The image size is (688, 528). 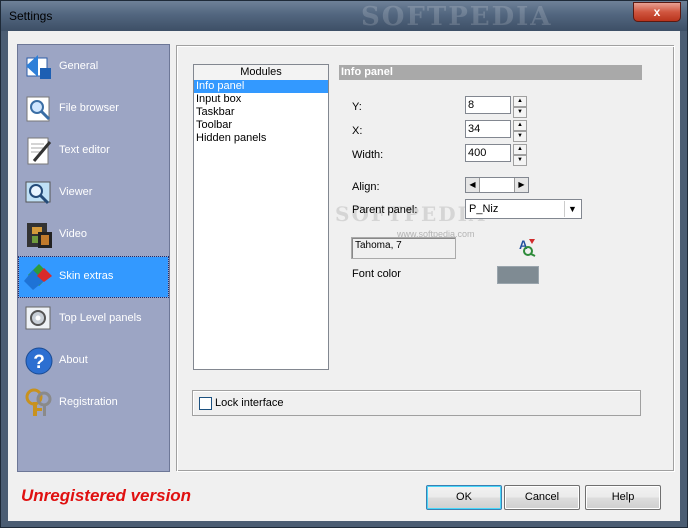 What do you see at coordinates (357, 107) in the screenshot?
I see `y-label: Y:` at bounding box center [357, 107].